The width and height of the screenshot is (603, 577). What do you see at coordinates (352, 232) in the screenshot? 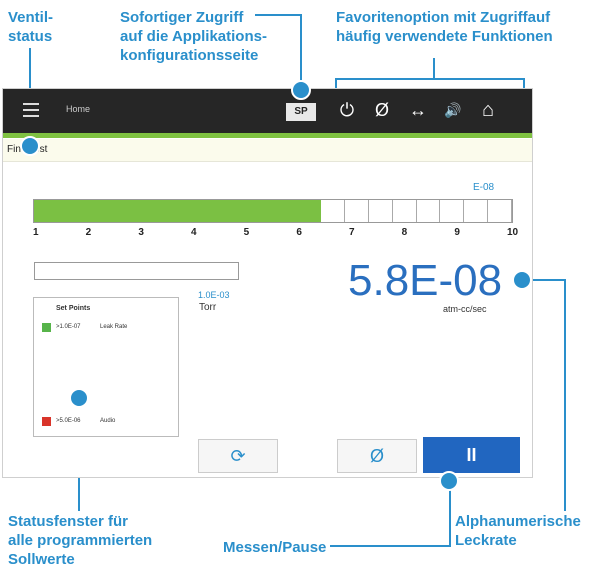
I see `bar-tick-label: 7` at bounding box center [352, 232].